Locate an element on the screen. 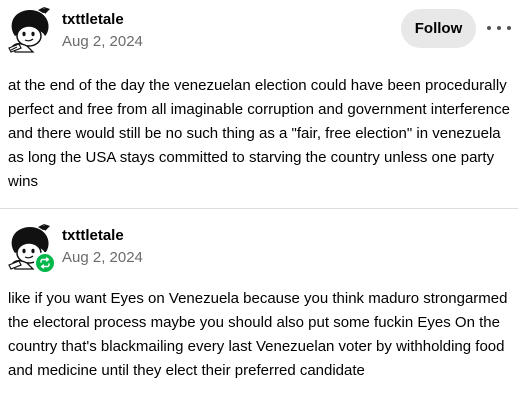 This screenshot has height=415, width=518. more-options-icon is located at coordinates (499, 28).